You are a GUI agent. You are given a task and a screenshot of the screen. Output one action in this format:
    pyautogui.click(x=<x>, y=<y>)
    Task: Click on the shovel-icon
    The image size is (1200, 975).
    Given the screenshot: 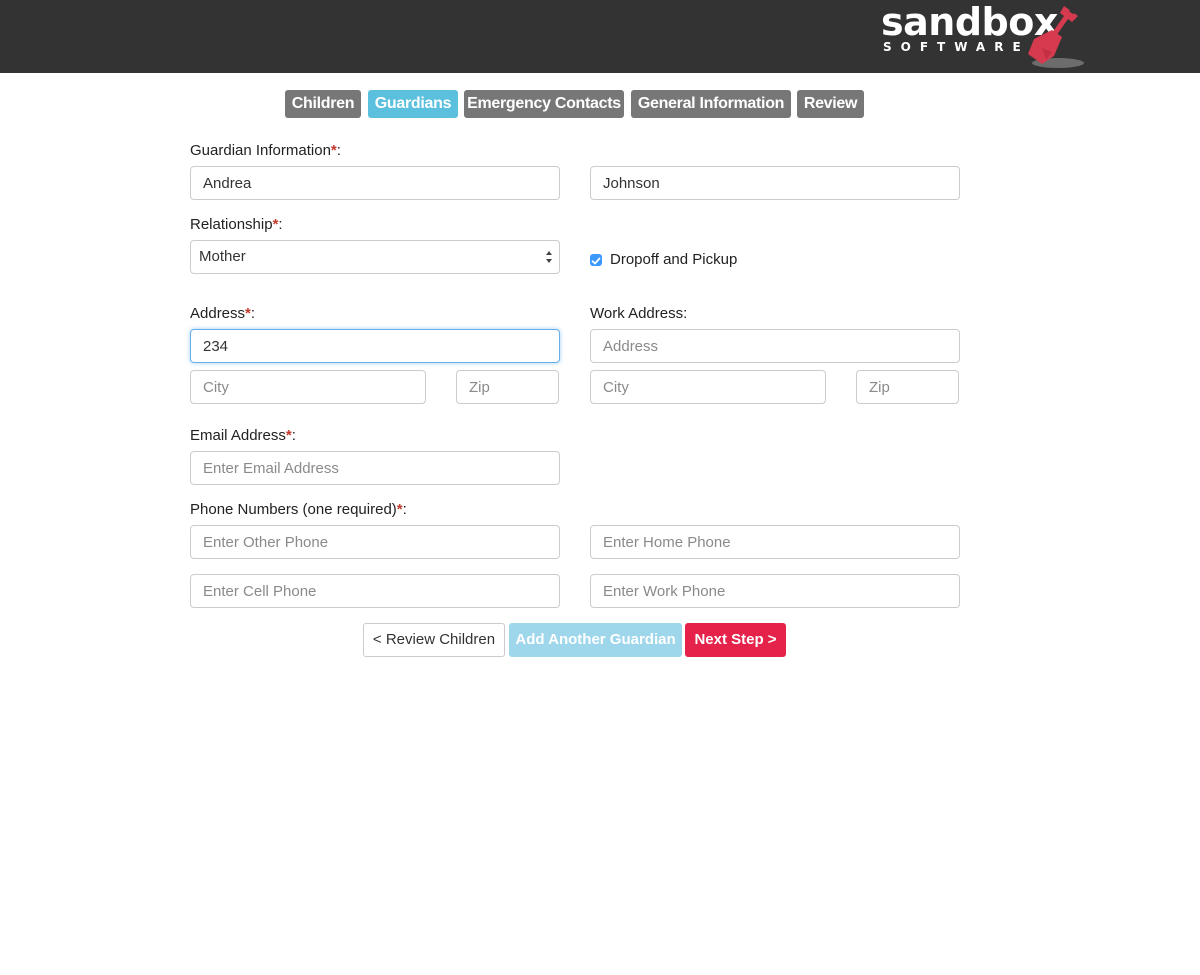 What is the action you would take?
    pyautogui.click(x=1056, y=37)
    